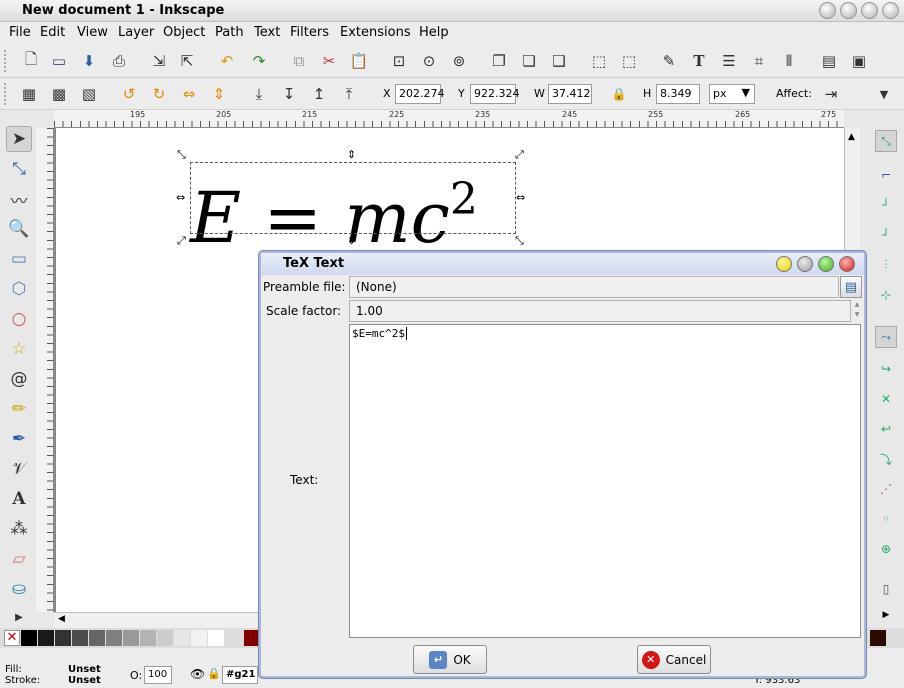 This screenshot has width=904, height=688. Describe the element at coordinates (886, 175) in the screenshot. I see `snap-bbox-icon: ⌐` at that location.